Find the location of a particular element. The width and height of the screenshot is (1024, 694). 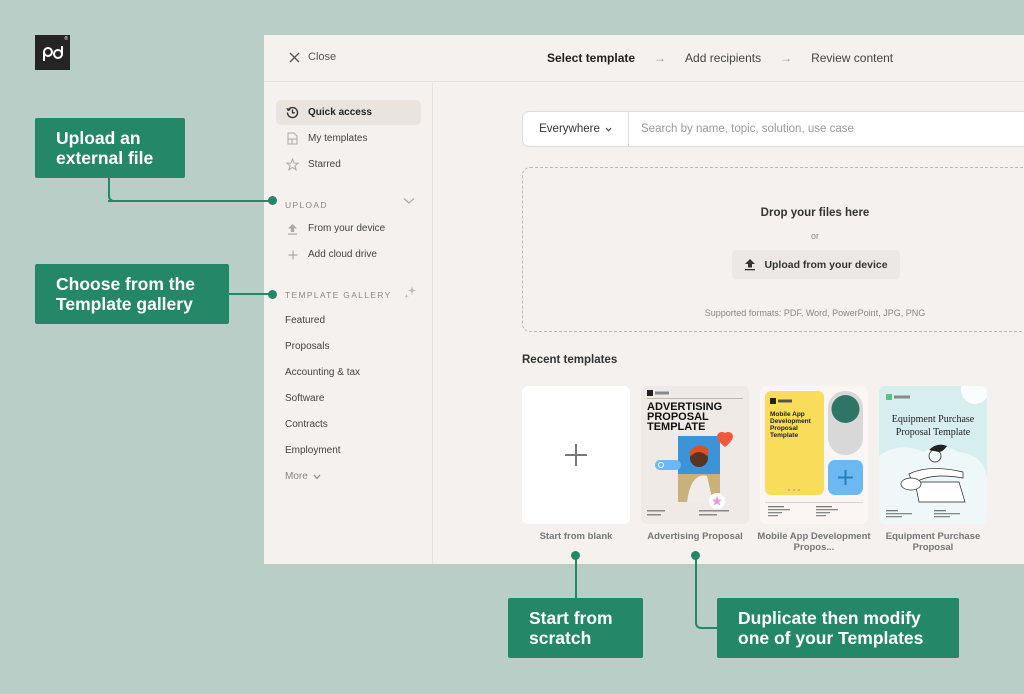

template-card-label: Equipment Purchase Proposal is located at coordinates (933, 542).